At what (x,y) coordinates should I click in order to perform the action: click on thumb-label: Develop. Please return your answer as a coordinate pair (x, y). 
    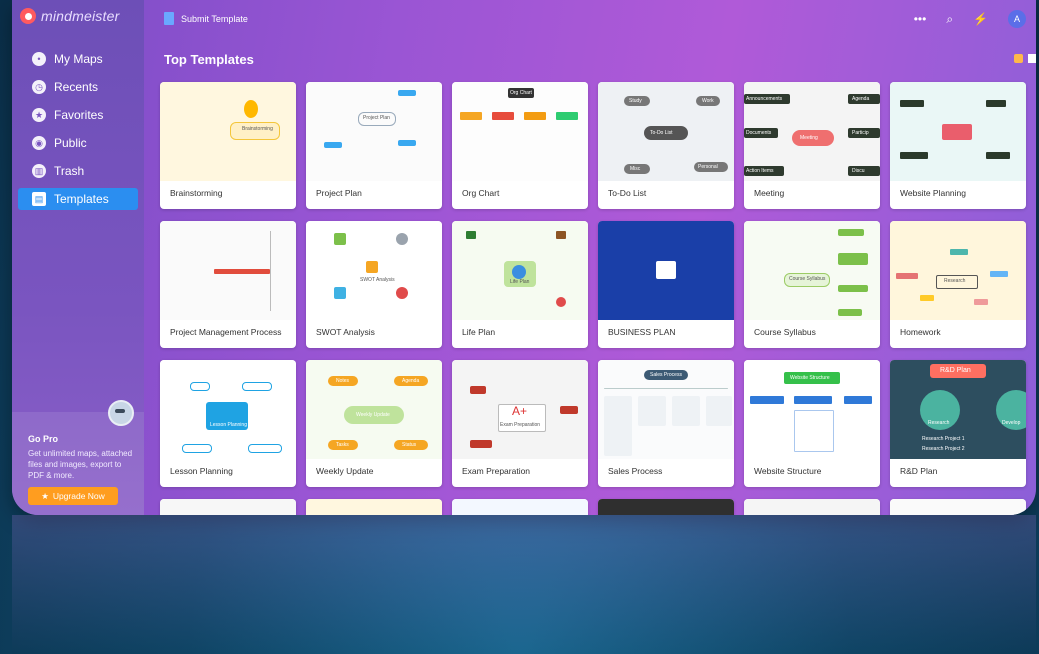
    Looking at the image, I should click on (1011, 423).